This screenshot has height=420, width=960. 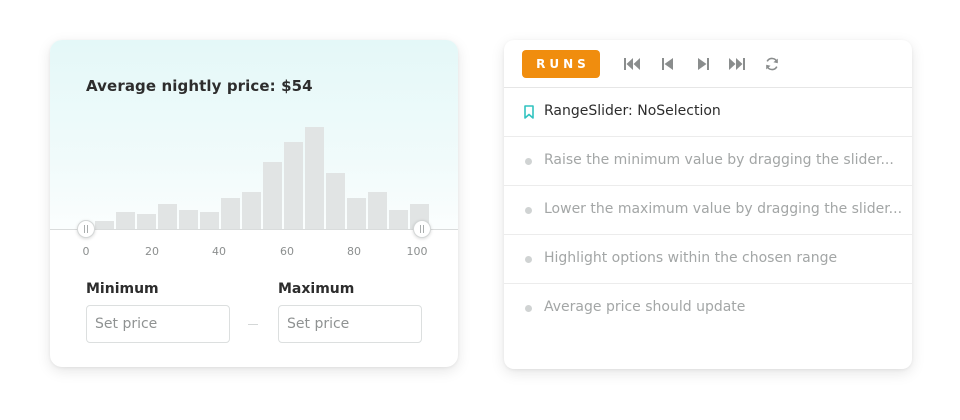 What do you see at coordinates (152, 251) in the screenshot?
I see `axis-tick-label: 20` at bounding box center [152, 251].